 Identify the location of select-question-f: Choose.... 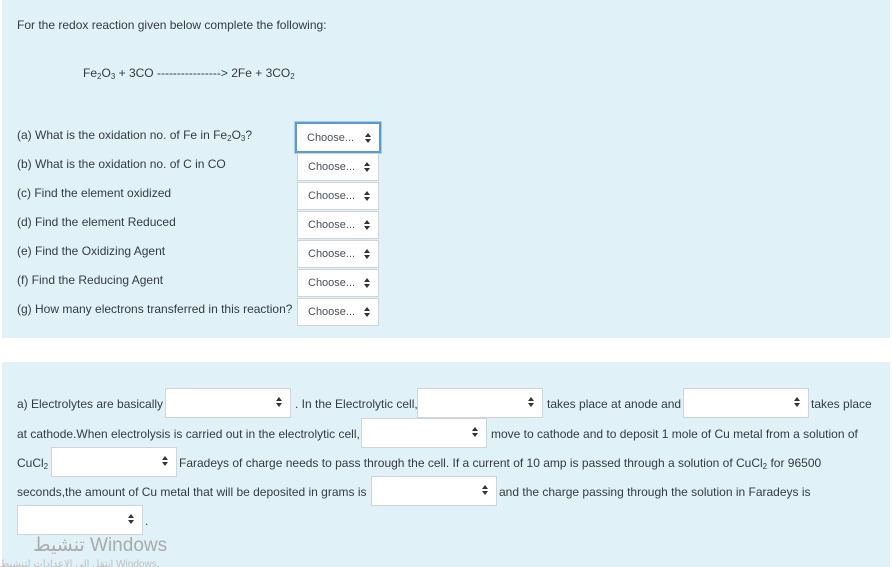
(338, 283).